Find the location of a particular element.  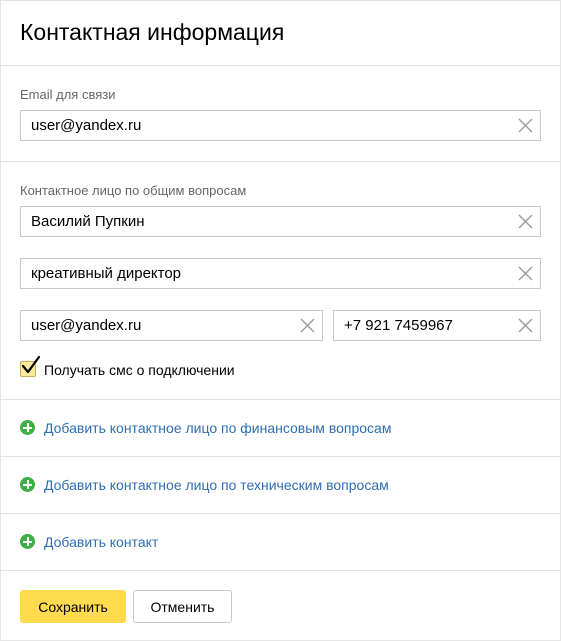

checkmark-icon is located at coordinates (31, 364).